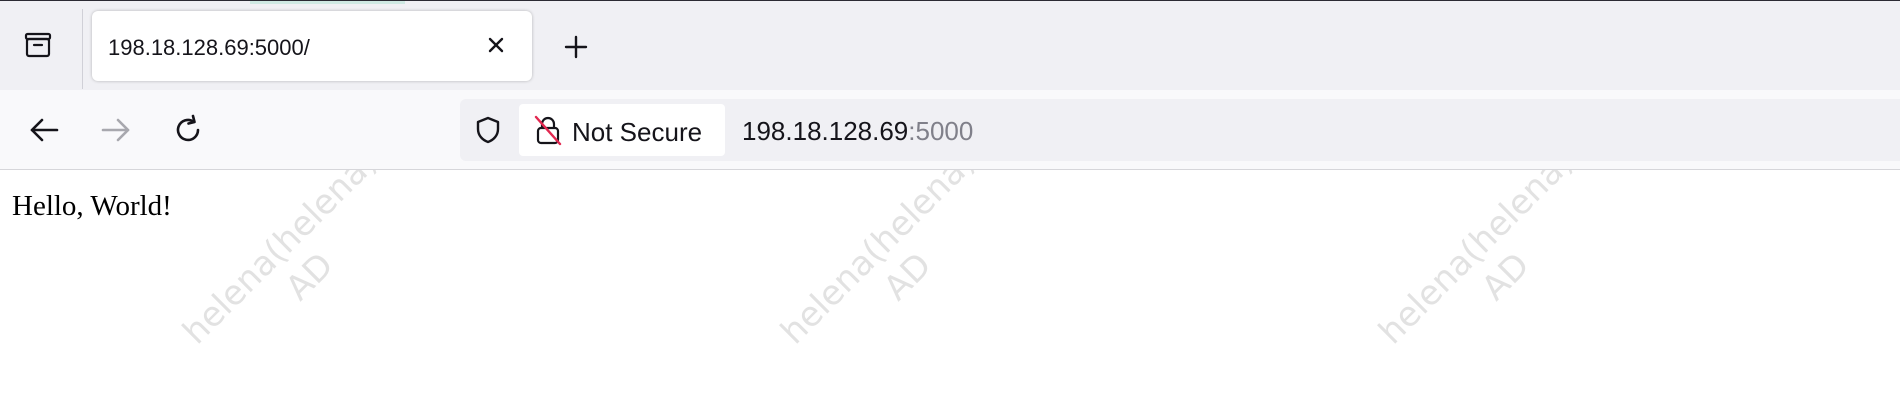  I want to click on site-security-indicator: Not Secure, so click(622, 130).